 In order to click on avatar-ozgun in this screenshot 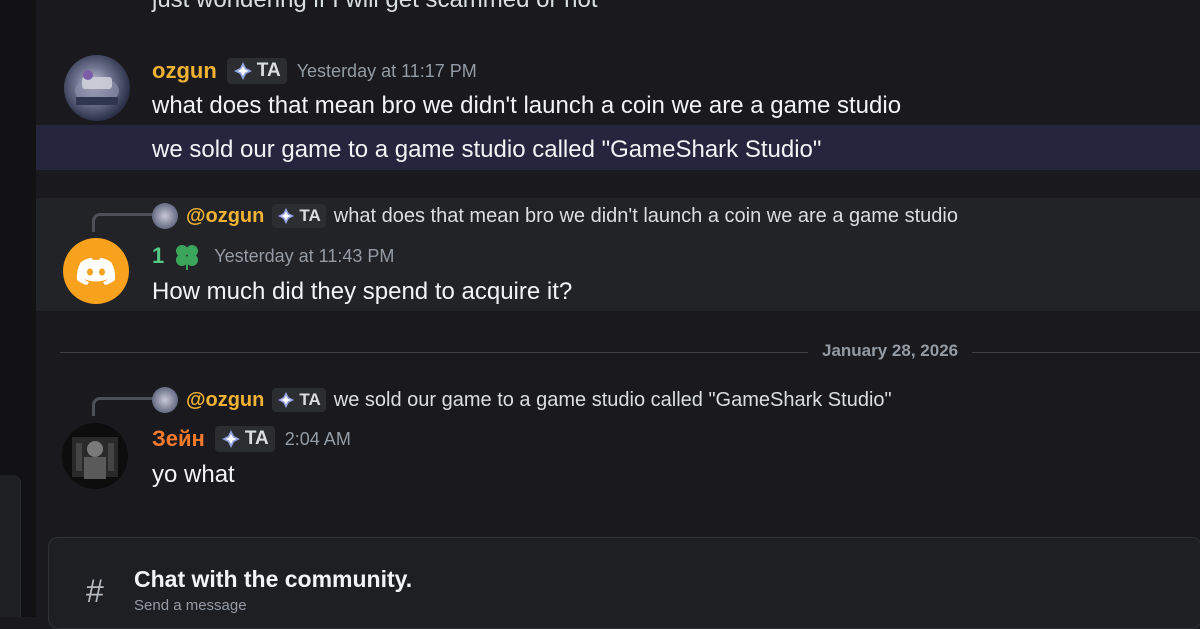, I will do `click(97, 88)`.